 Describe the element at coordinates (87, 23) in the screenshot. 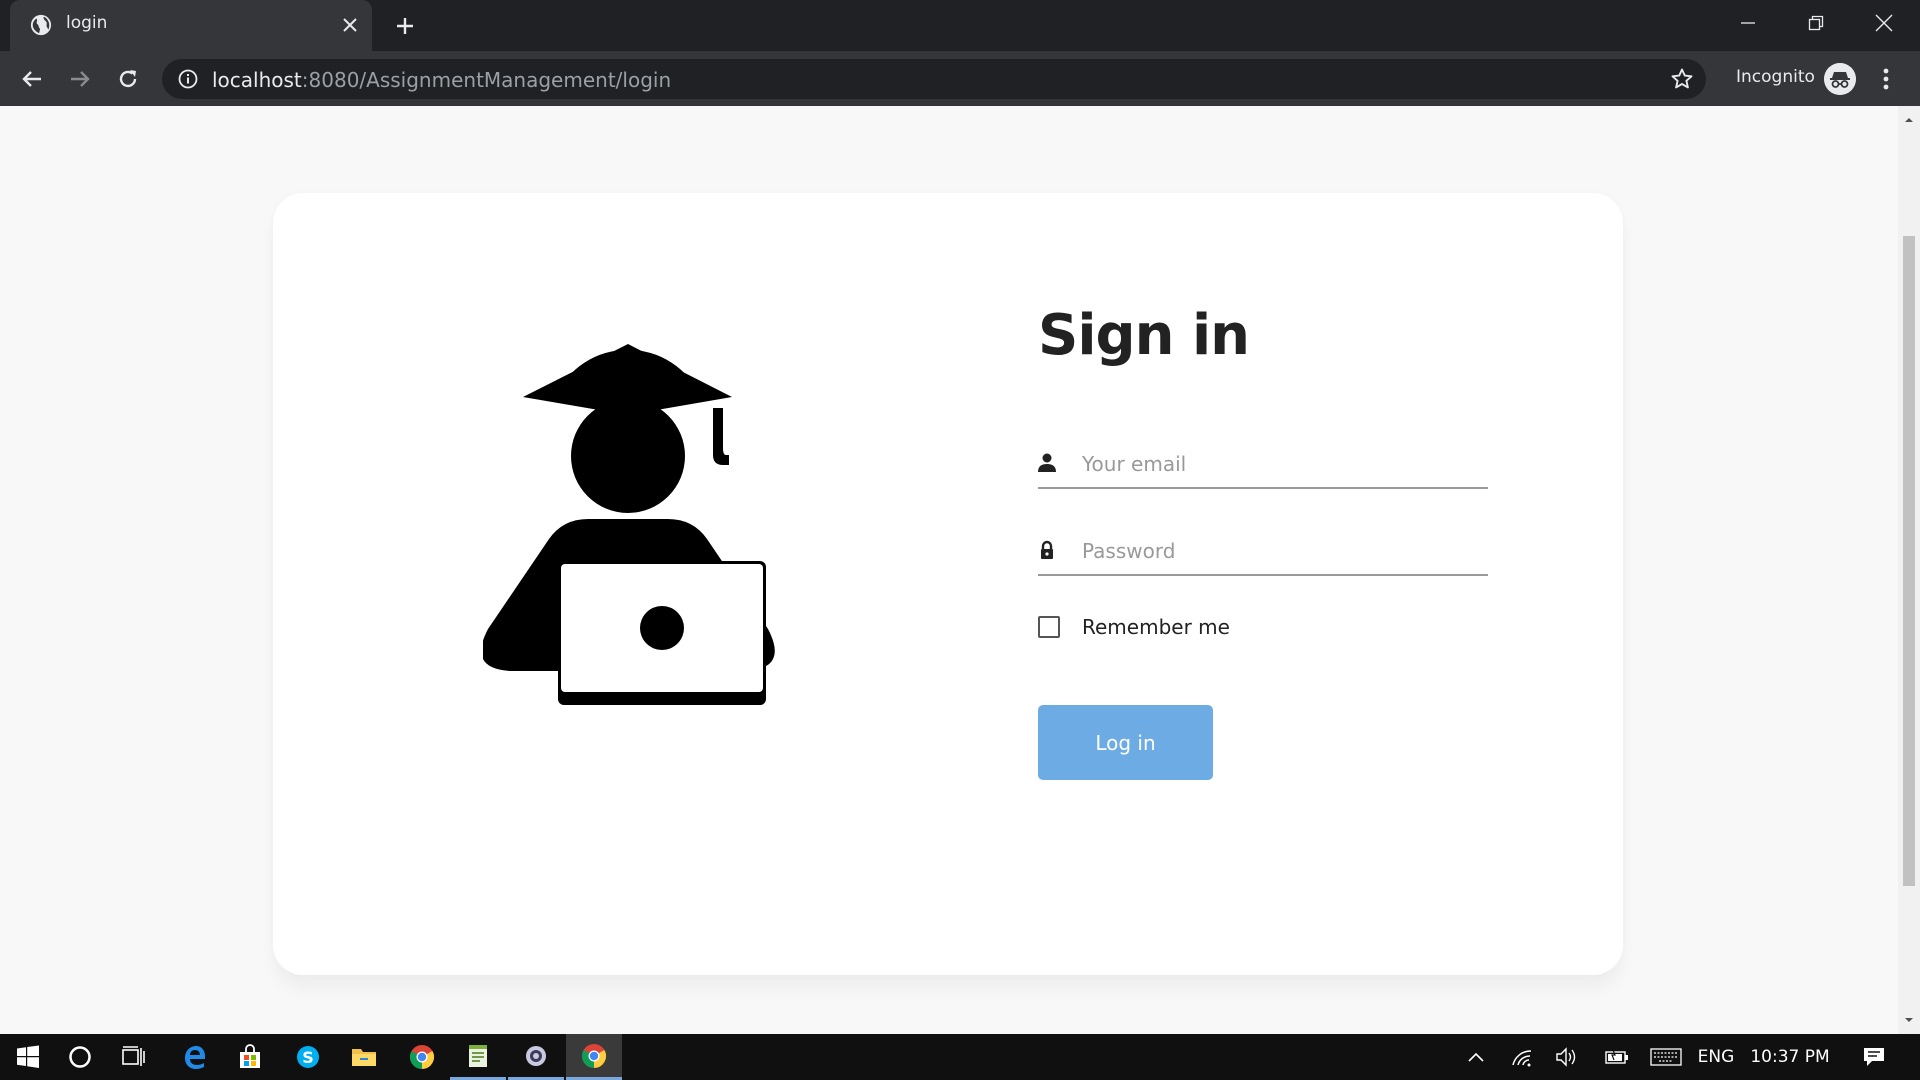

I see `tab-title: login` at that location.